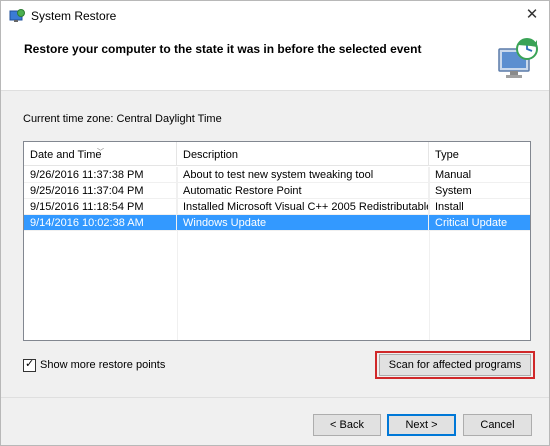 Image resolution: width=550 pixels, height=446 pixels. What do you see at coordinates (421, 425) in the screenshot?
I see `next-button: Next >` at bounding box center [421, 425].